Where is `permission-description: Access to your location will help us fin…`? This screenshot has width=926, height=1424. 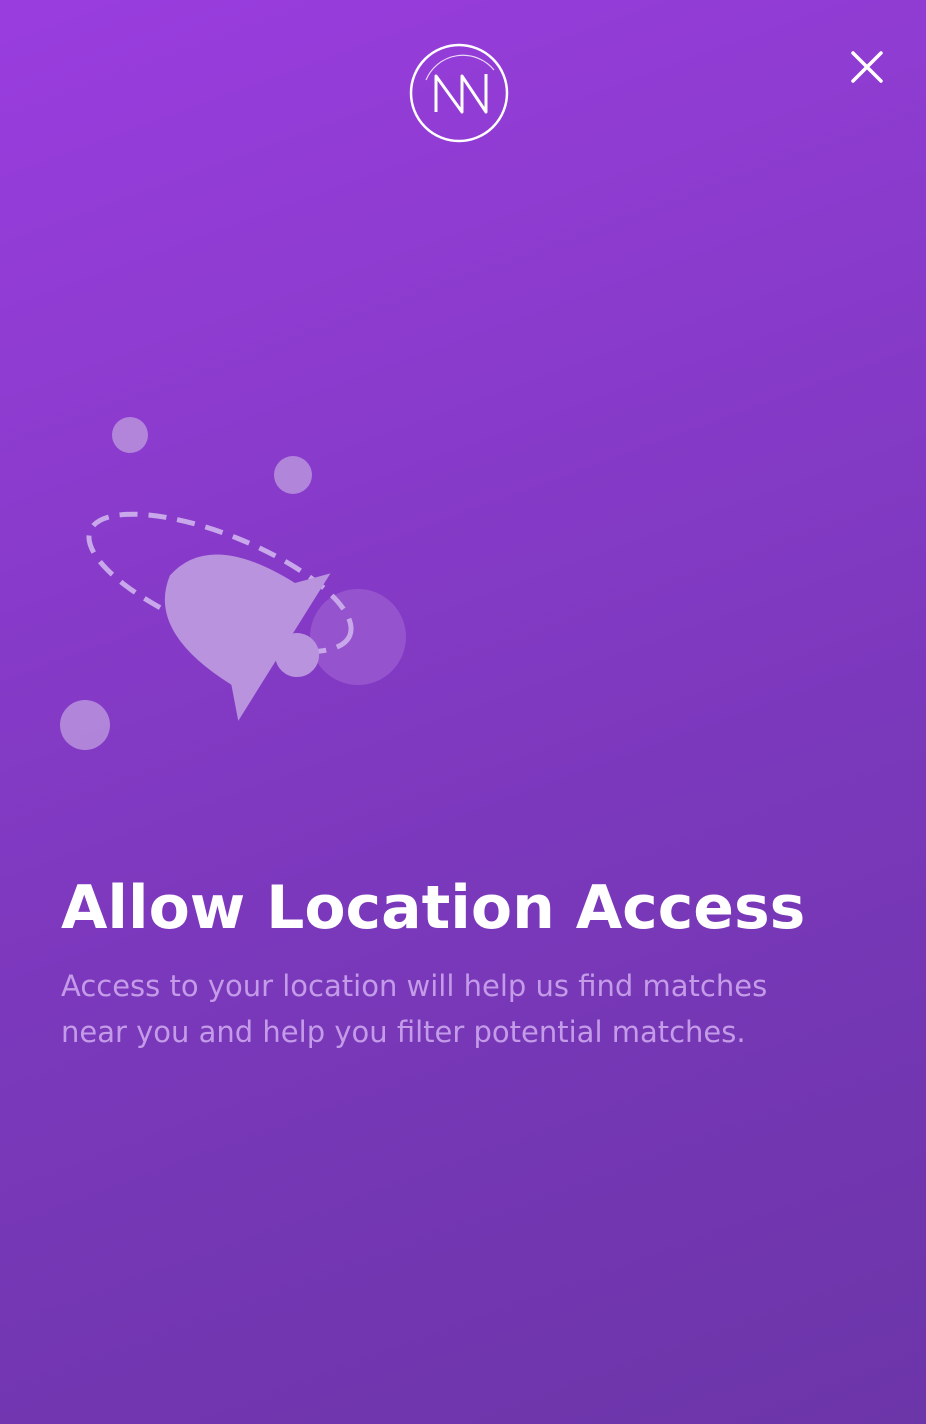
permission-description: Access to your location will help us fin… is located at coordinates (414, 1009).